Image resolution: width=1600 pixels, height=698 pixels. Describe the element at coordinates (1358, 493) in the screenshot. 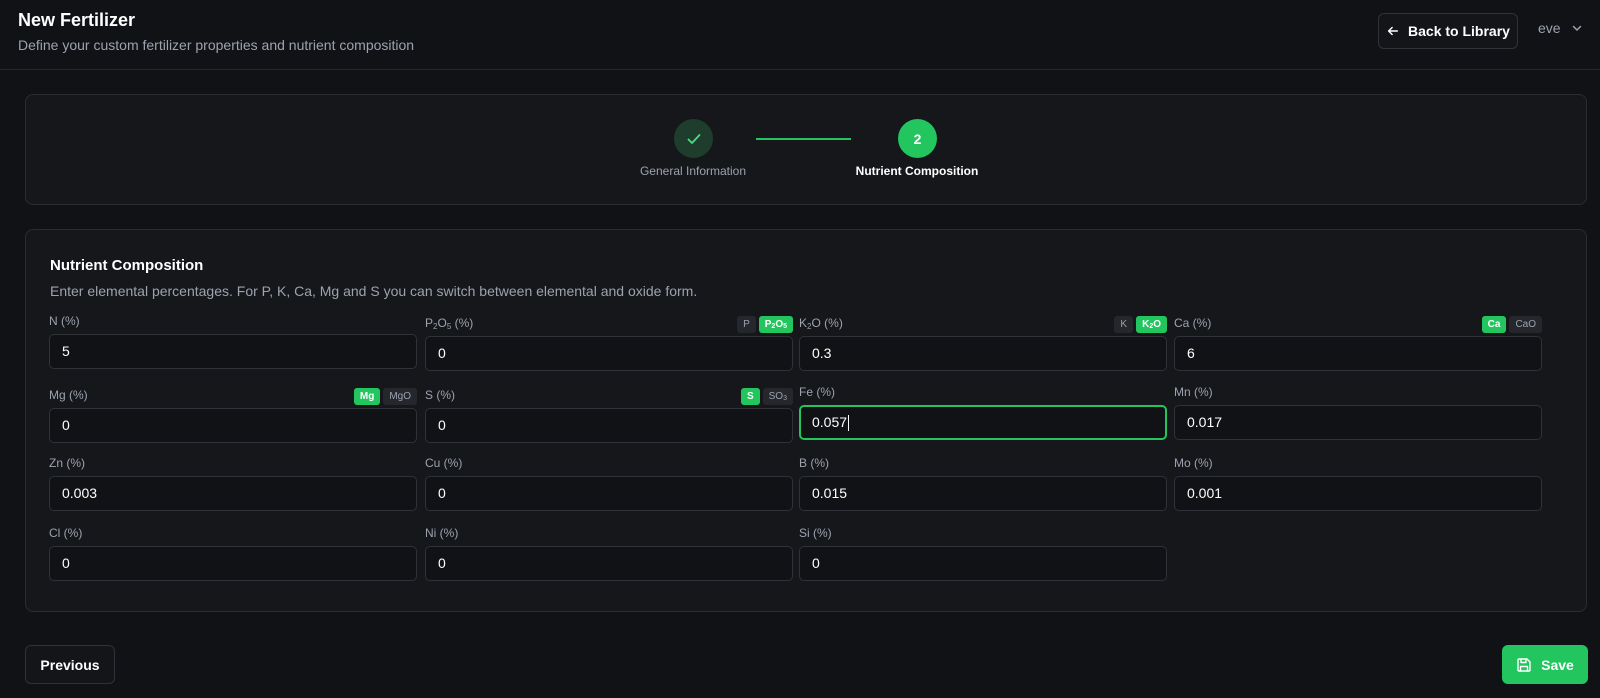

I see `mo-input: 0.001` at that location.